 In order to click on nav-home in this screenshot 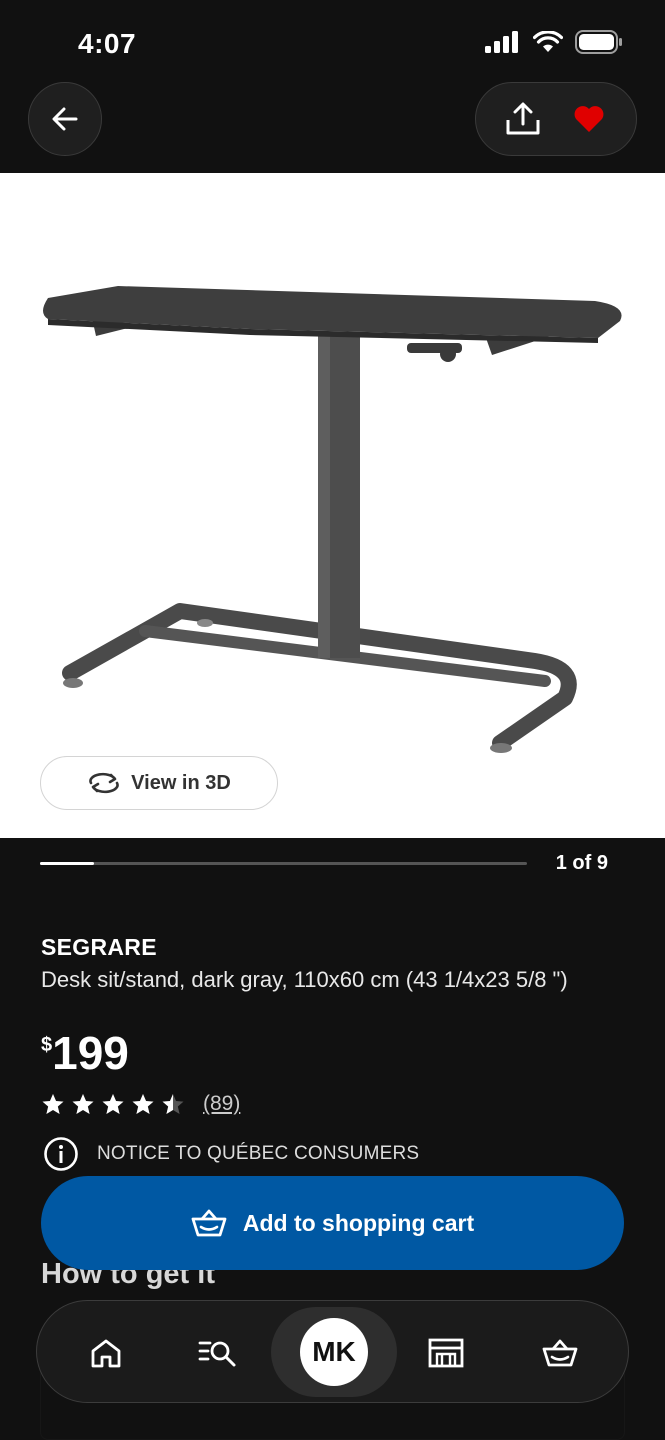, I will do `click(106, 1352)`.